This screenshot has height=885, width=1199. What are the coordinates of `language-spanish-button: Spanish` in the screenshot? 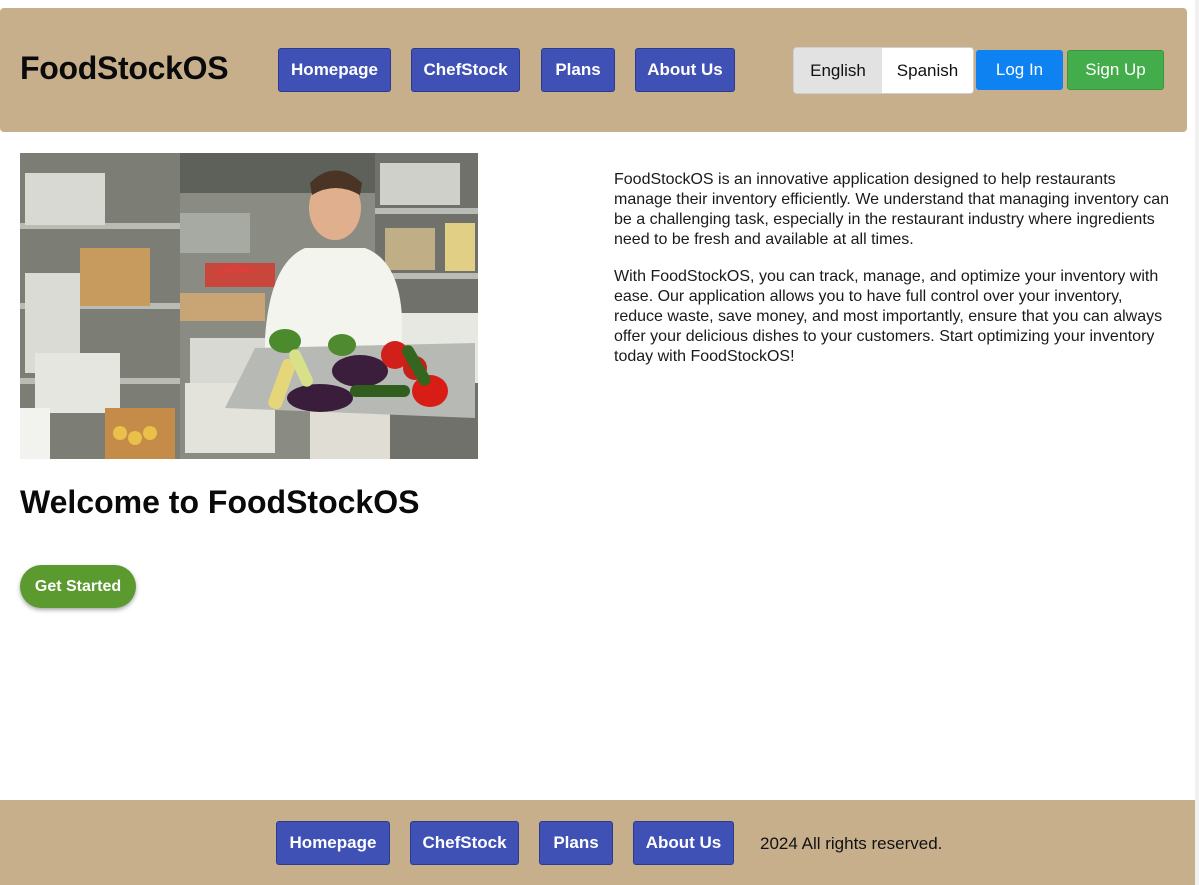 It's located at (927, 70).